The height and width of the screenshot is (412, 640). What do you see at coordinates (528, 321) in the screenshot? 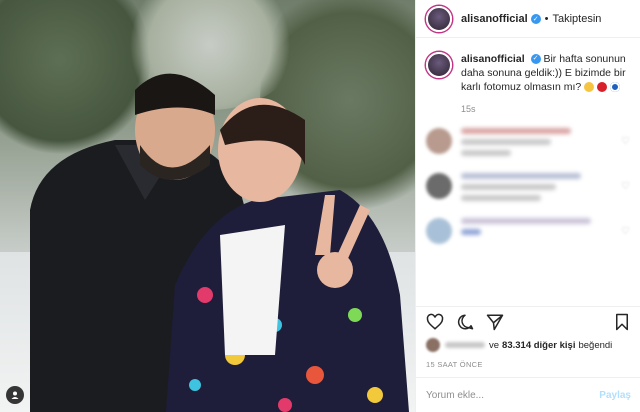
I see `post-actions` at bounding box center [528, 321].